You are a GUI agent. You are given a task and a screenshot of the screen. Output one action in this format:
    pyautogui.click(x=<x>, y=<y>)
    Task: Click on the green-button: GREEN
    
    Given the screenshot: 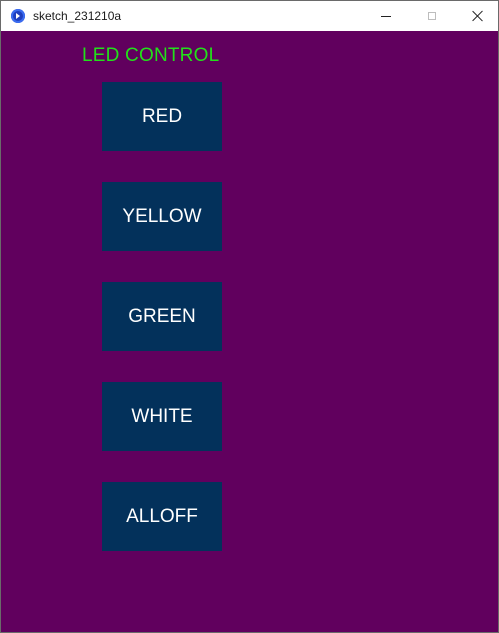 What is the action you would take?
    pyautogui.click(x=162, y=316)
    